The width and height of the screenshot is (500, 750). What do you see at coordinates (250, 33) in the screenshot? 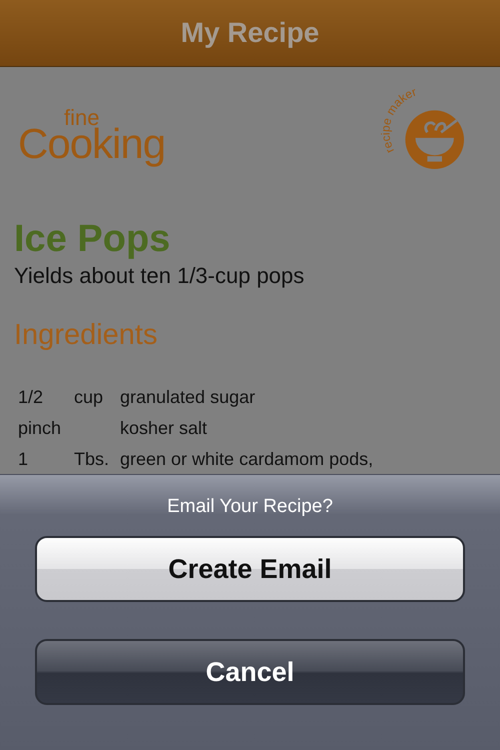
I see `screen-title: My Recipe` at bounding box center [250, 33].